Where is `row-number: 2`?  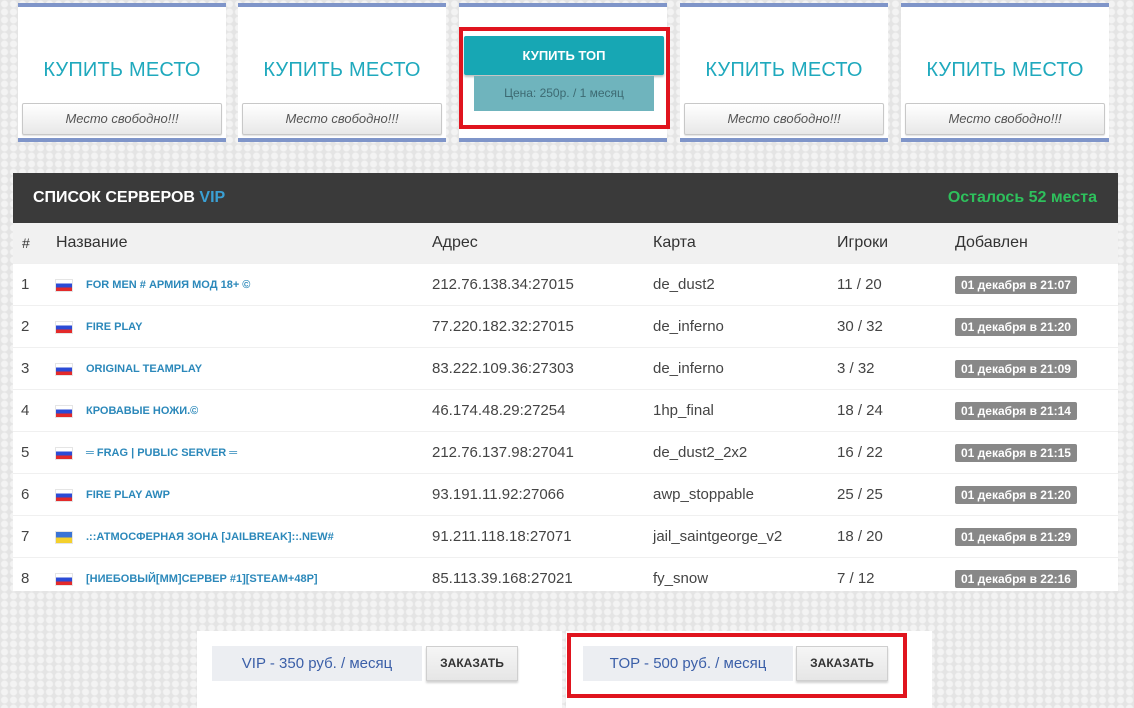
row-number: 2 is located at coordinates (34, 326).